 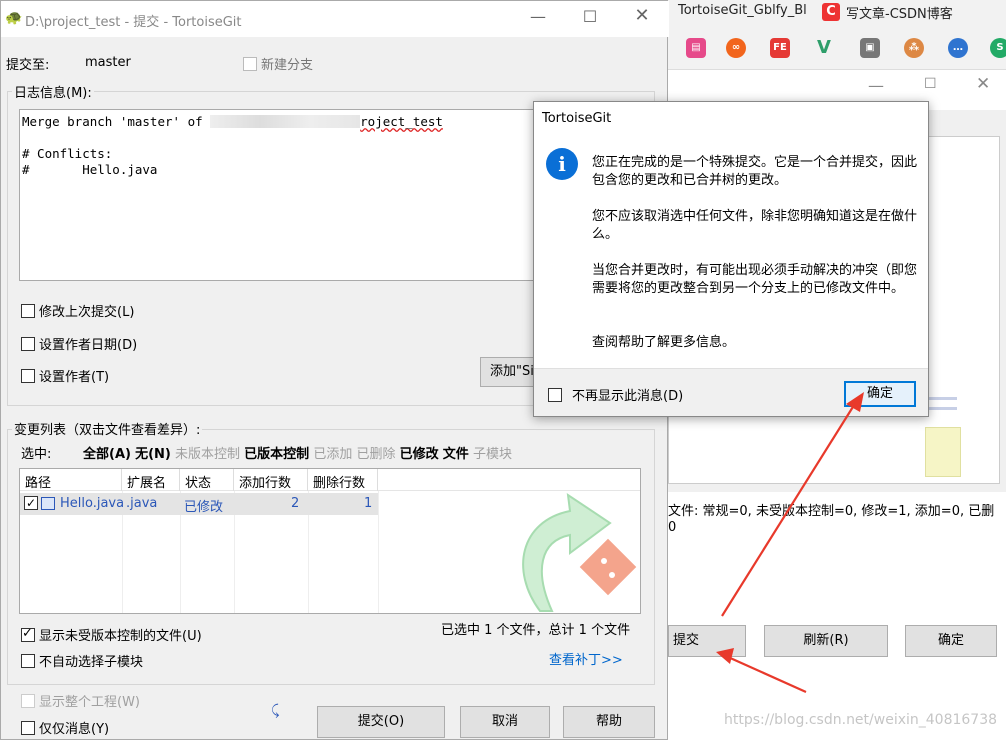 I want to click on watermark: https://blog.csdn.net/weixin_40816738, so click(x=861, y=720).